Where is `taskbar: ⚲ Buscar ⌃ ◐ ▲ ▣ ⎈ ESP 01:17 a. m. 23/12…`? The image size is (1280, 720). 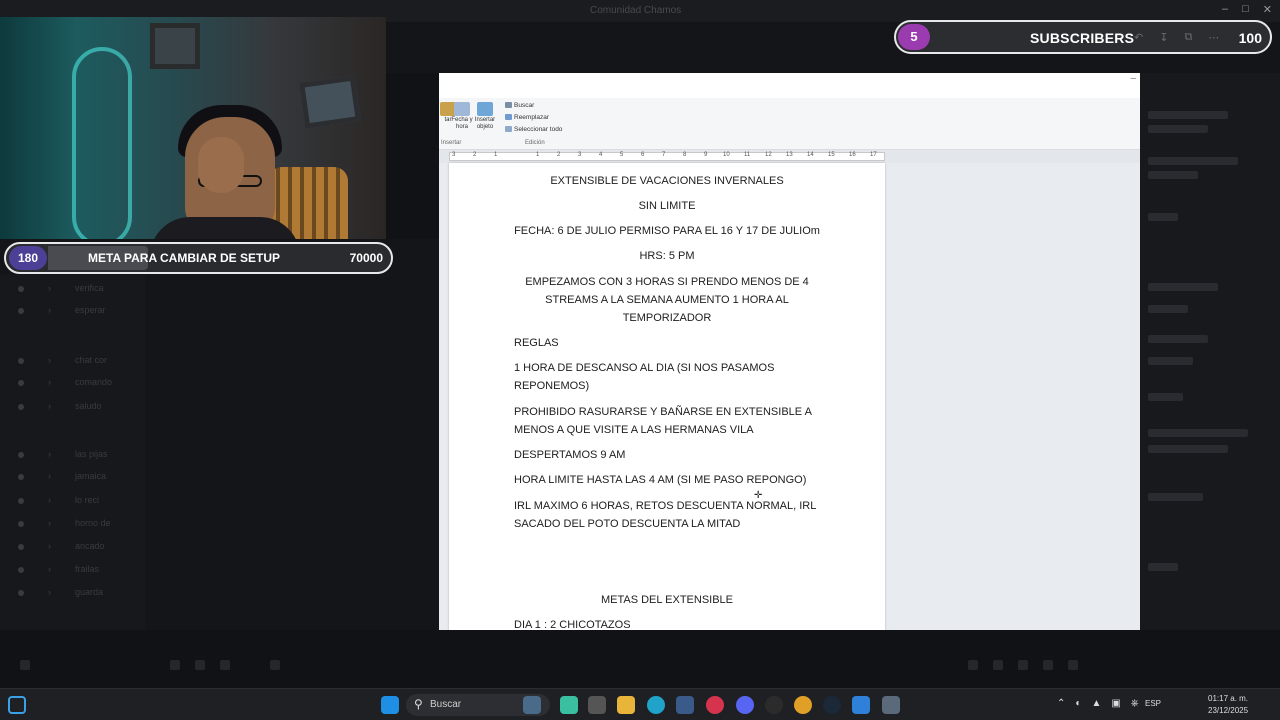 taskbar: ⚲ Buscar ⌃ ◐ ▲ ▣ ⎈ ESP 01:17 a. m. 23/12… is located at coordinates (640, 704).